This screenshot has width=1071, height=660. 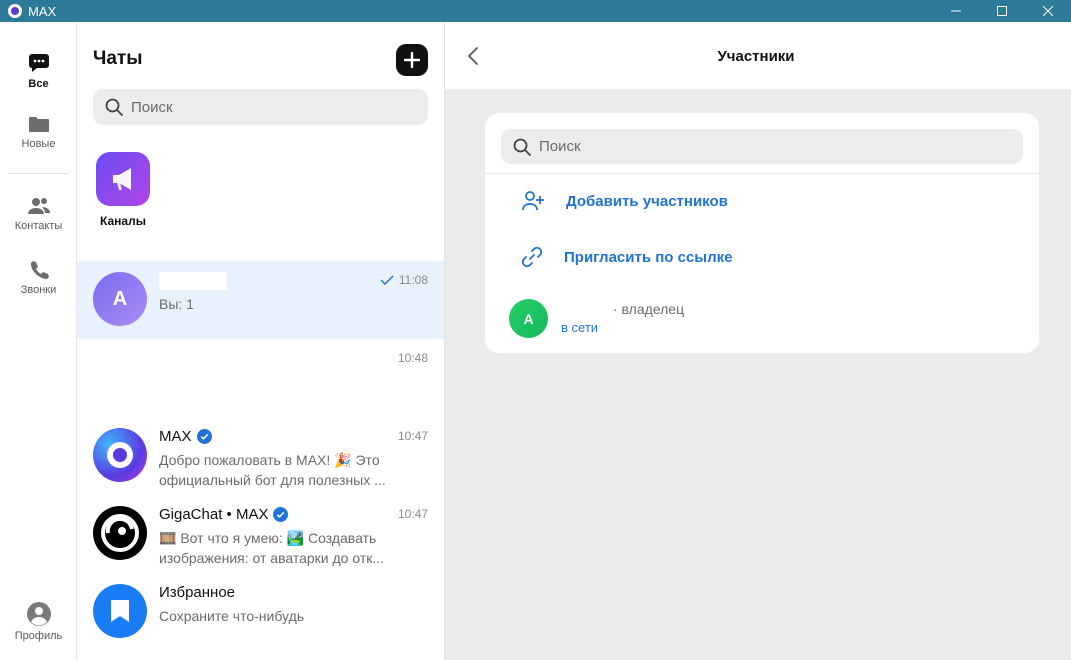 What do you see at coordinates (38, 341) in the screenshot?
I see `navigation-rail: Все Новые Контакты Звонки Профиль` at bounding box center [38, 341].